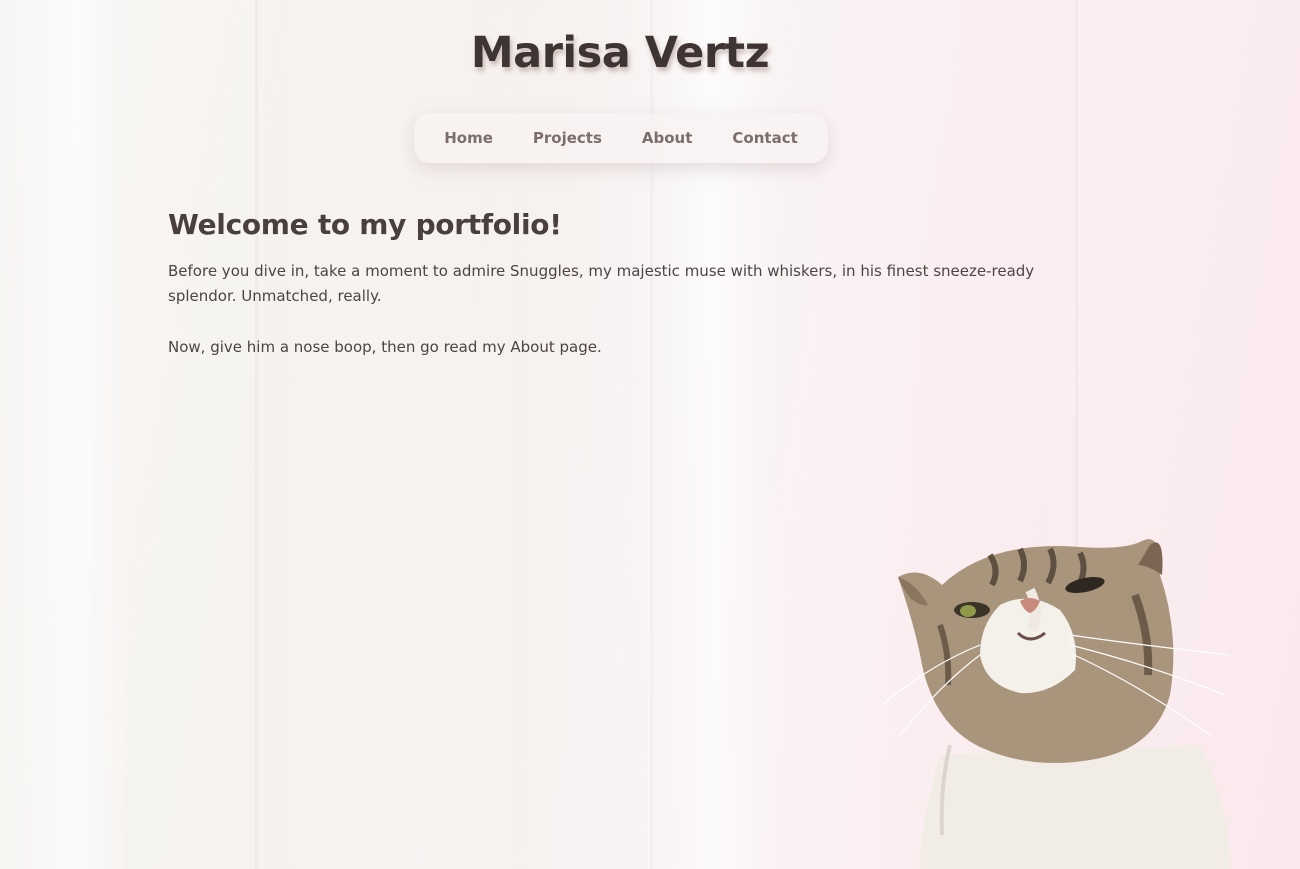 Image resolution: width=1300 pixels, height=869 pixels. I want to click on page-heading: Welcome to my portfolio!, so click(365, 224).